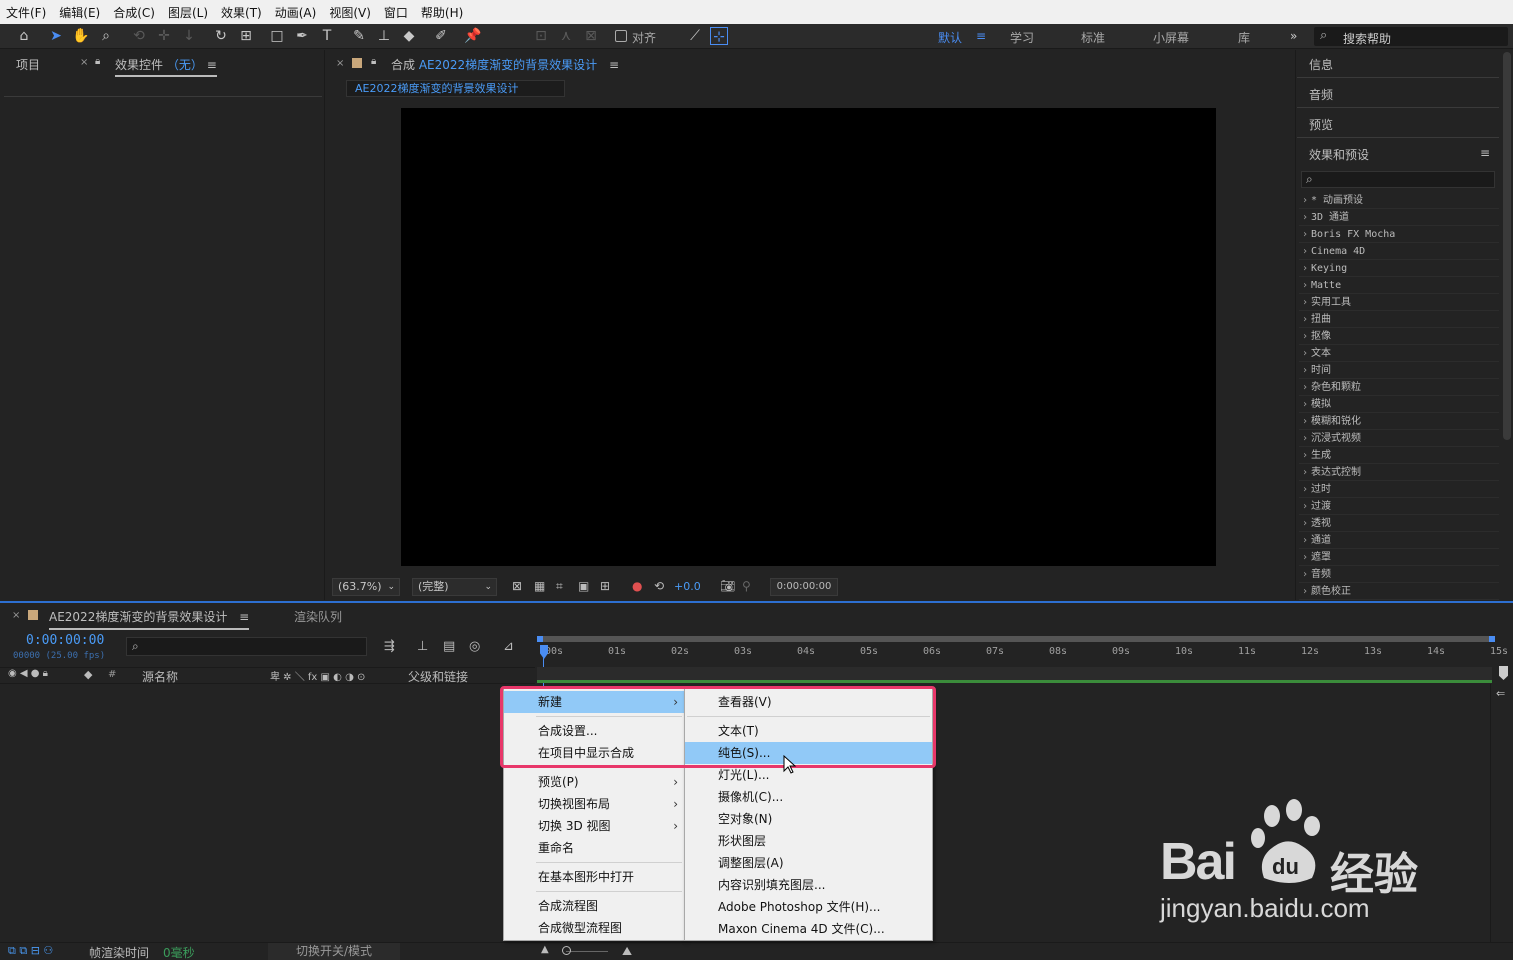 The width and height of the screenshot is (1513, 960). I want to click on effect-category: 模拟, so click(1399, 404).